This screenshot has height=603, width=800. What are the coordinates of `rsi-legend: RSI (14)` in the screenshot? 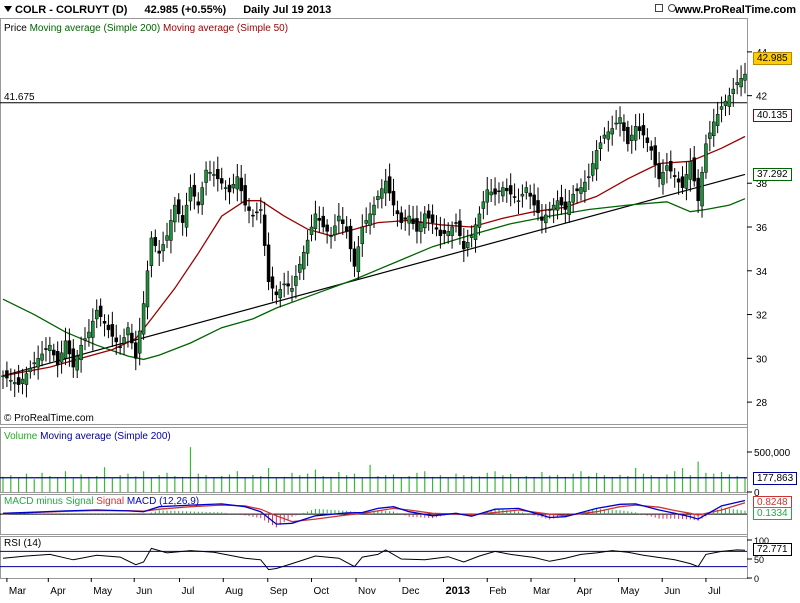 It's located at (22, 543).